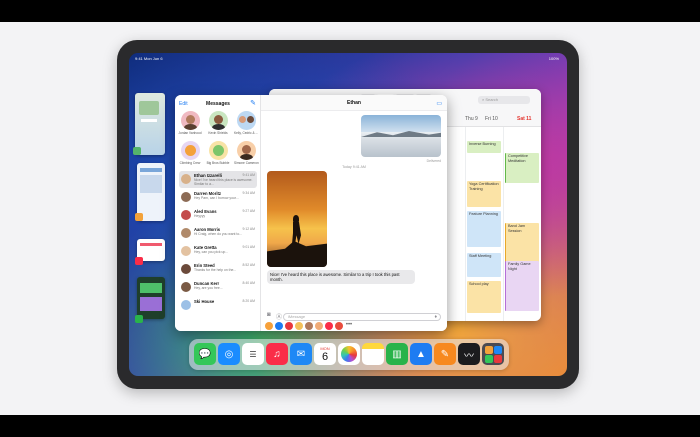  What do you see at coordinates (522, 243) in the screenshot?
I see `calendar-event: Band Jam Session` at bounding box center [522, 243].